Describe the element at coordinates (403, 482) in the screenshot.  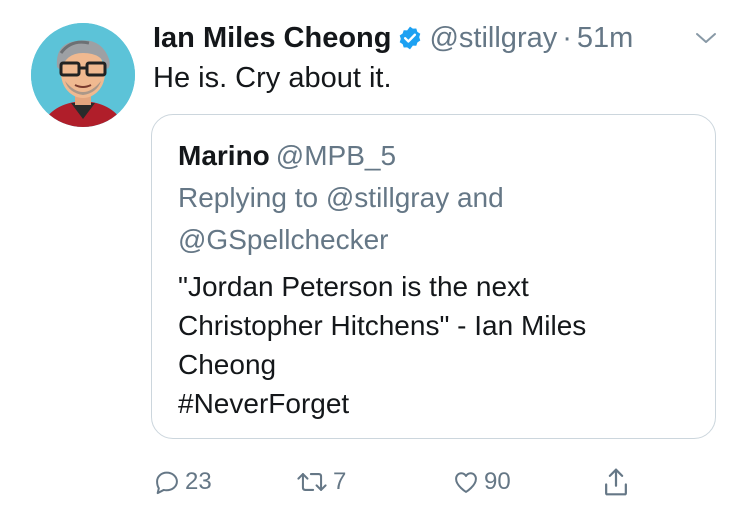
I see `action-bar: 23 7 90` at that location.